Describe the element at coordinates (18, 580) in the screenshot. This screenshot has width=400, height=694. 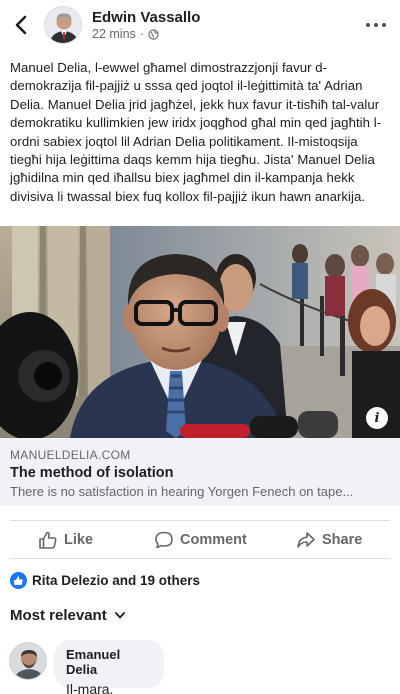
I see `like-reaction-icon` at that location.